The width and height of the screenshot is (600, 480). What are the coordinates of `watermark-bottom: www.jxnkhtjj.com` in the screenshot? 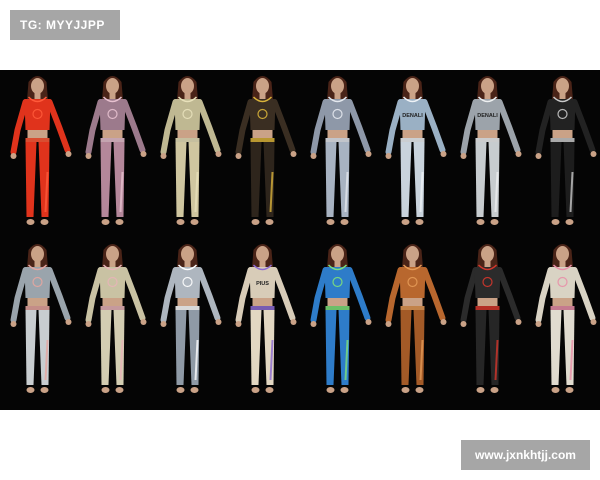 It's located at (525, 455).